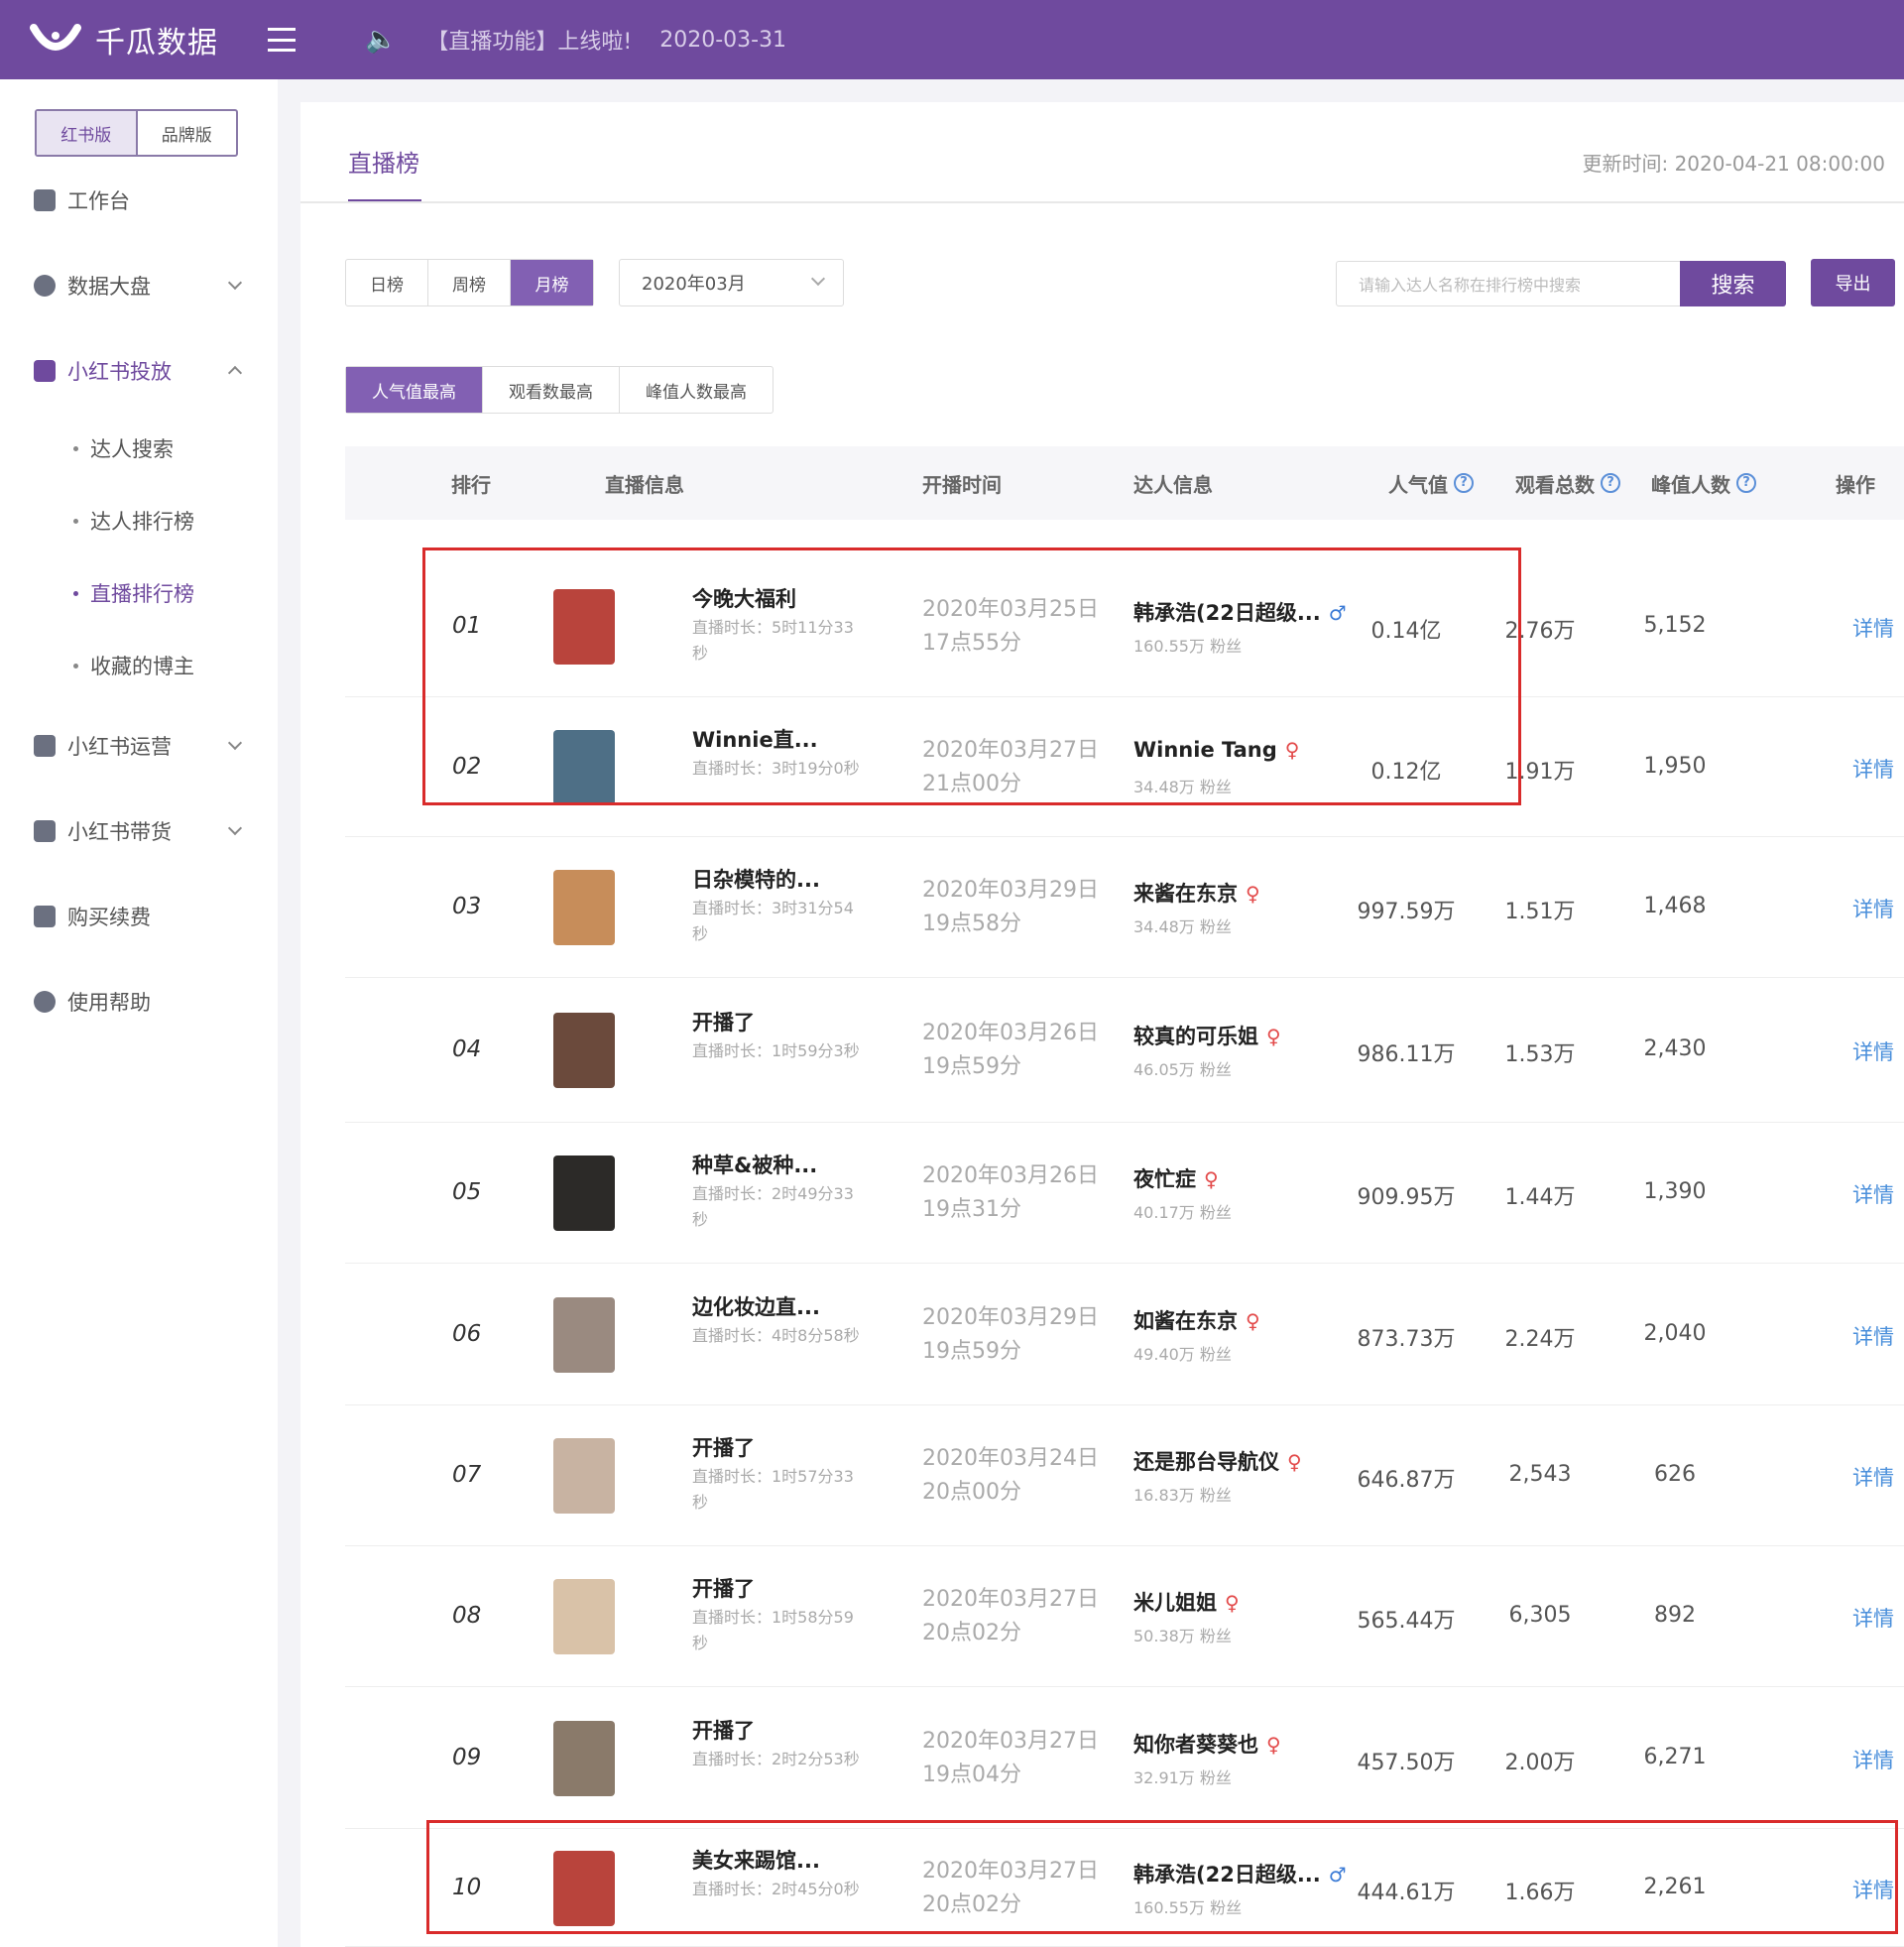 The width and height of the screenshot is (1904, 1947). What do you see at coordinates (98, 201) in the screenshot?
I see `sidebar-item-label: 工作台` at bounding box center [98, 201].